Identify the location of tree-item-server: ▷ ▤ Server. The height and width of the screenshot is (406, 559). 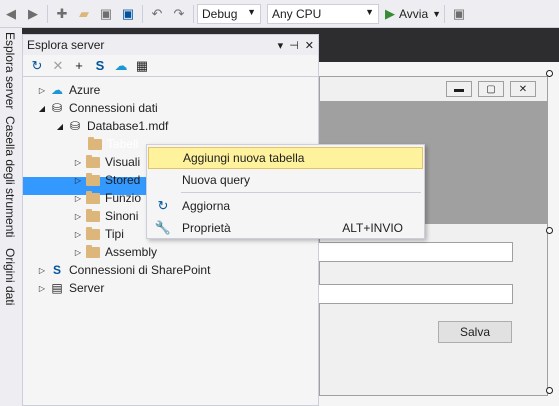
(69, 288).